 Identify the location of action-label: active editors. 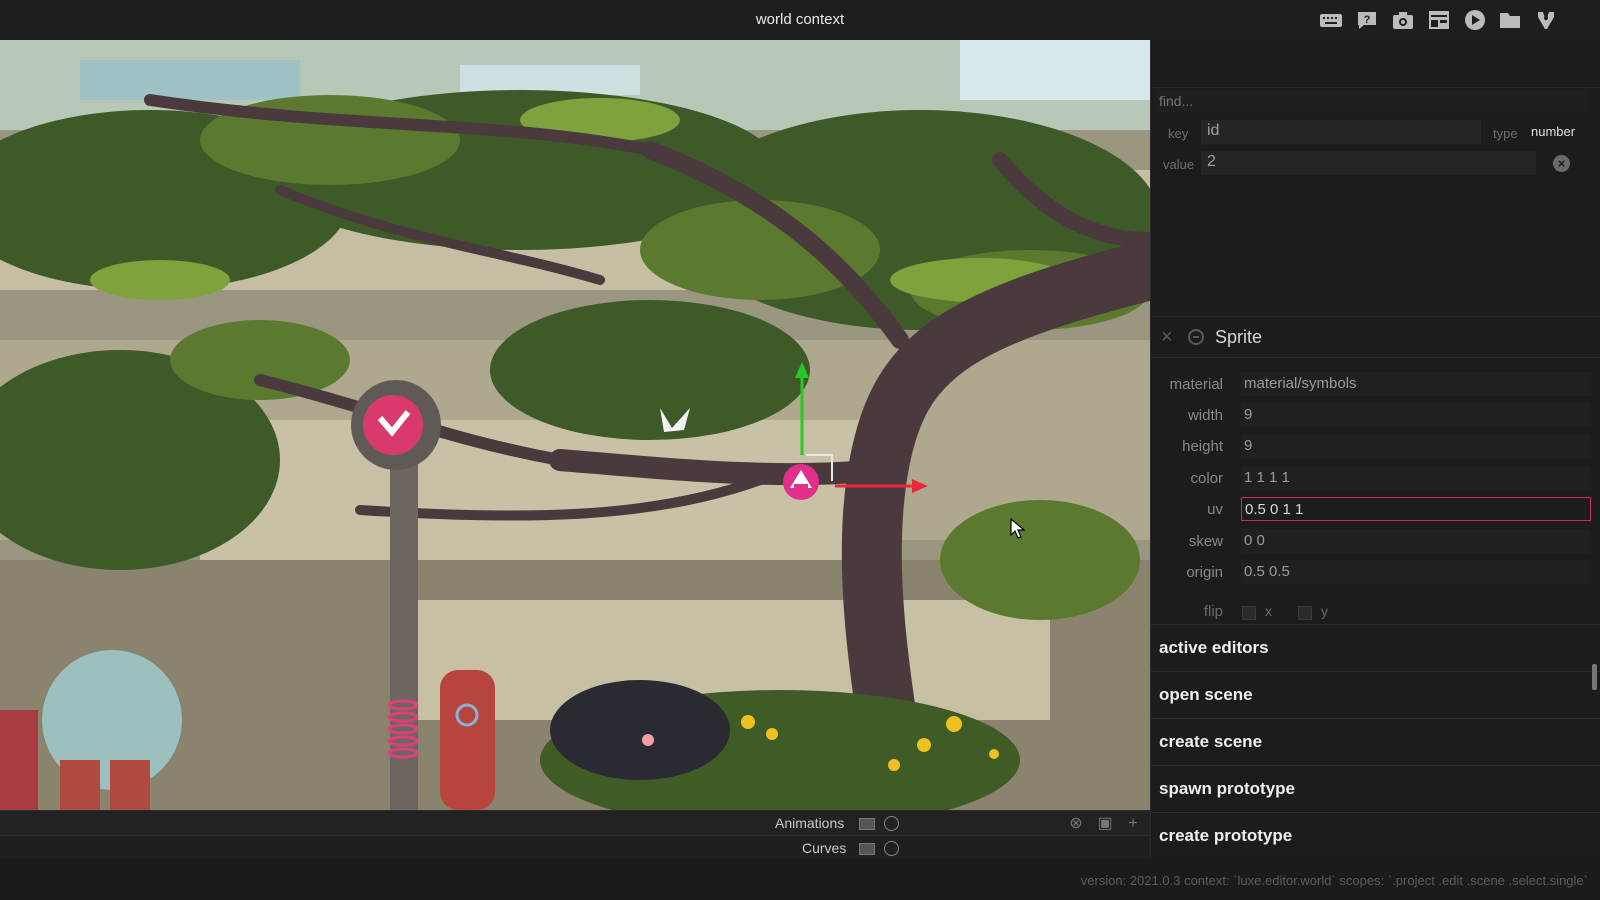
(1214, 647).